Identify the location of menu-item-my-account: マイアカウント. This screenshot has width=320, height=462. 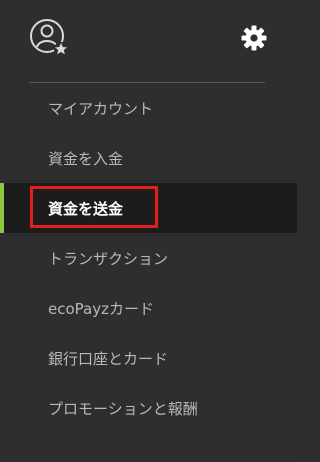
(148, 108).